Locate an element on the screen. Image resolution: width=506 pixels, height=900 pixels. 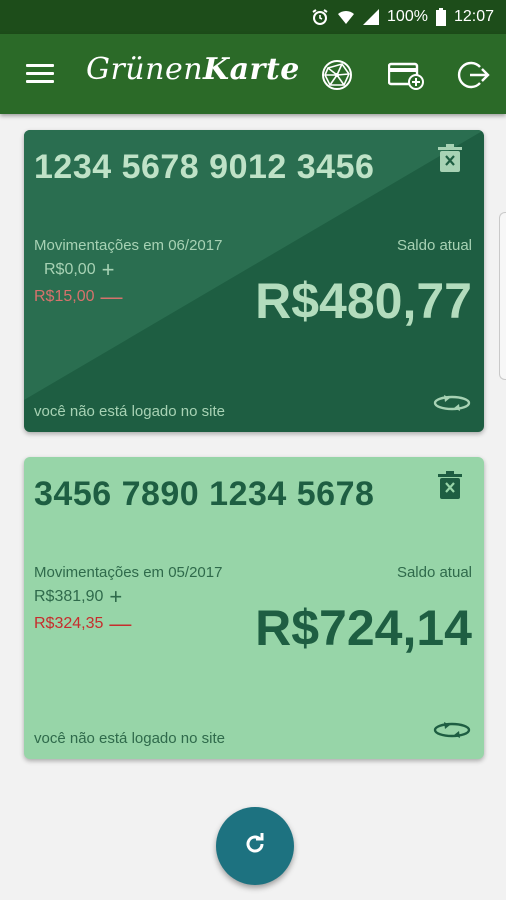
clock: 12:07 is located at coordinates (473, 16).